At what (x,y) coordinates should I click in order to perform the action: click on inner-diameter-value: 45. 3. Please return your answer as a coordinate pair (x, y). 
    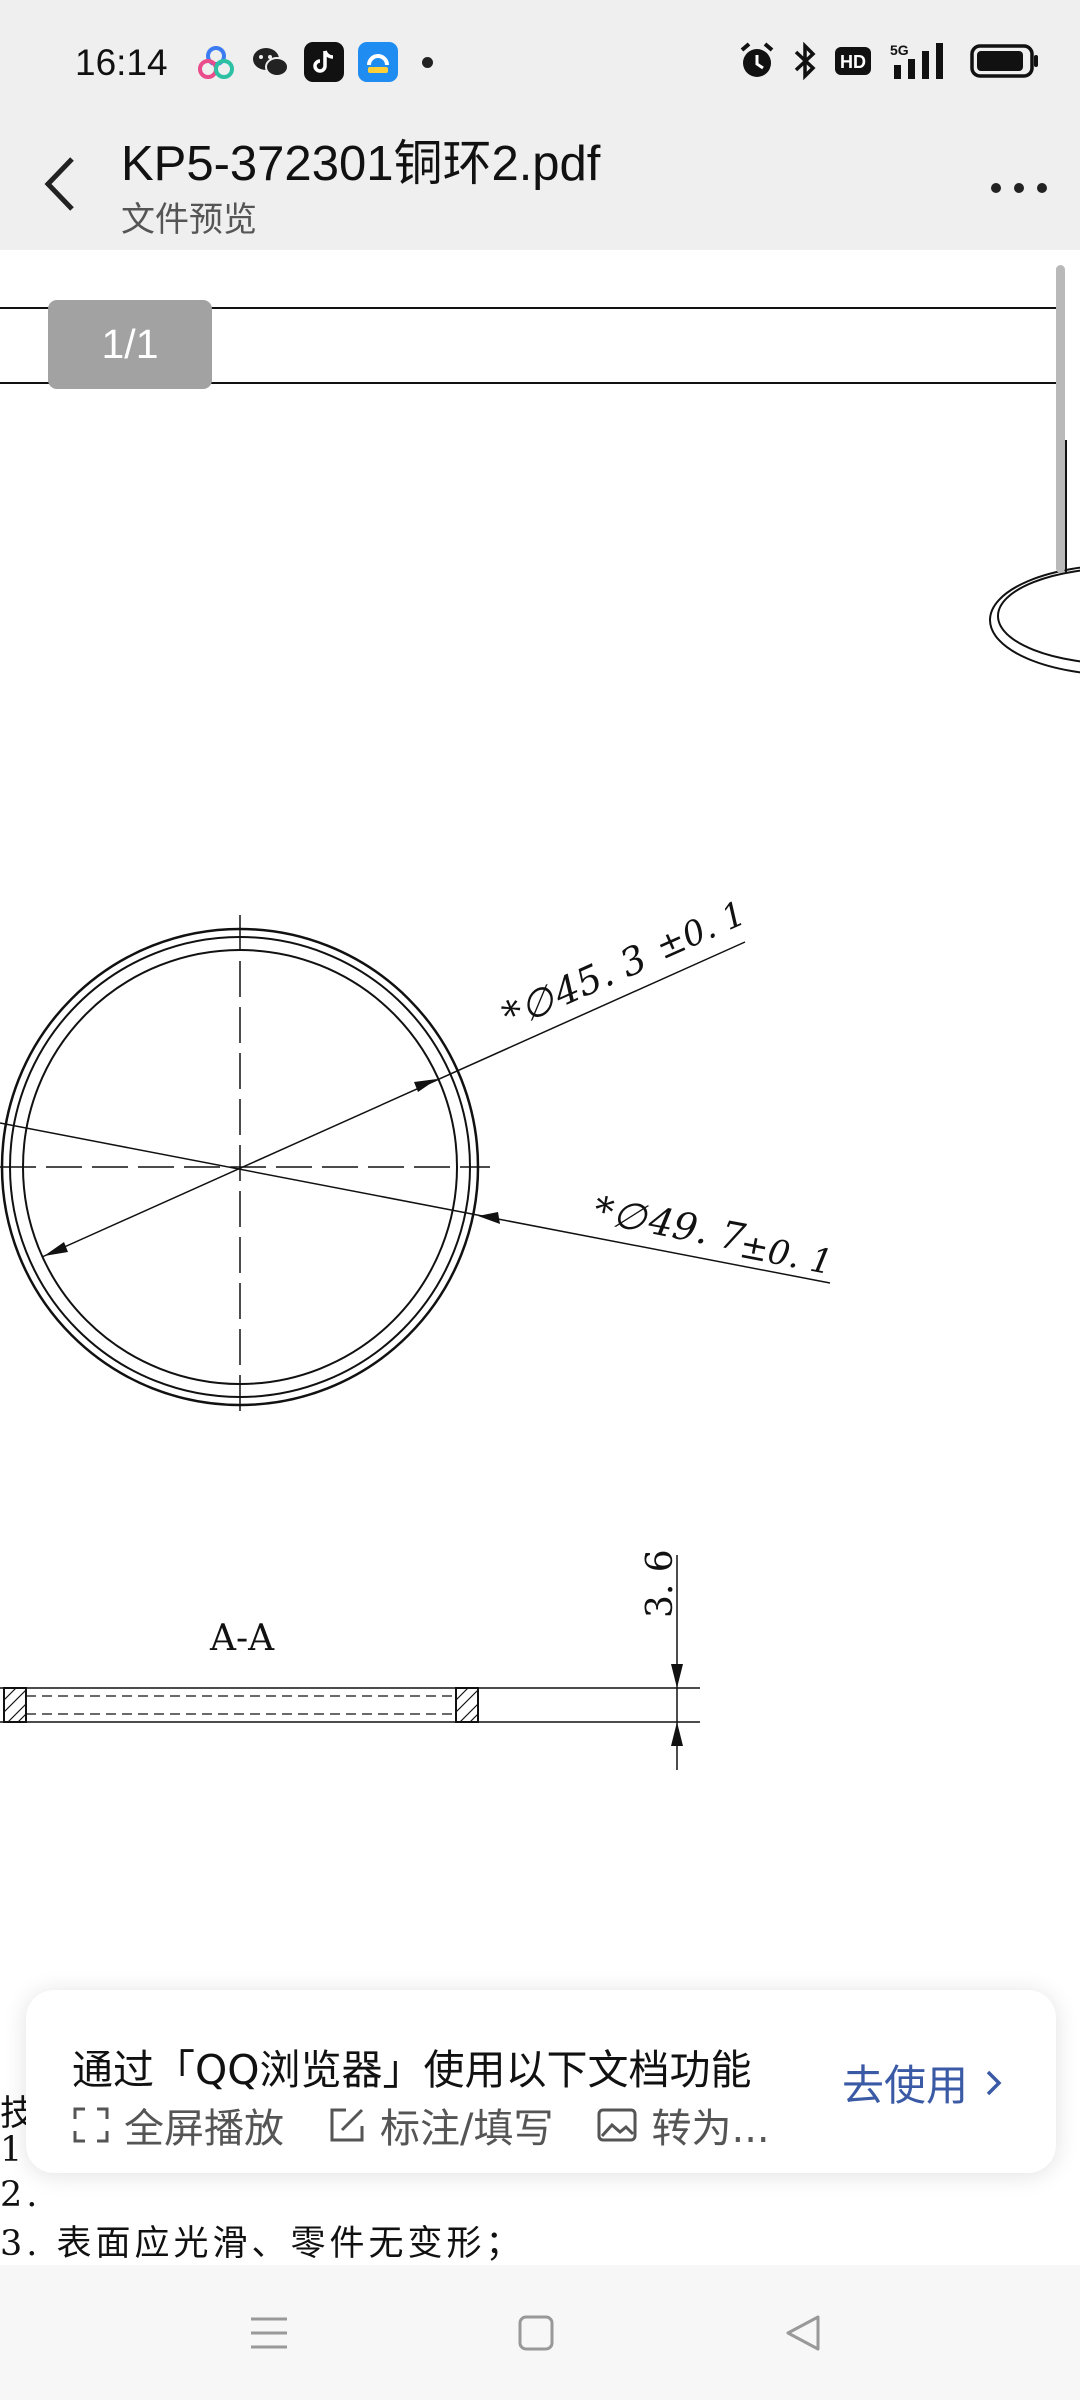
    Looking at the image, I should click on (599, 976).